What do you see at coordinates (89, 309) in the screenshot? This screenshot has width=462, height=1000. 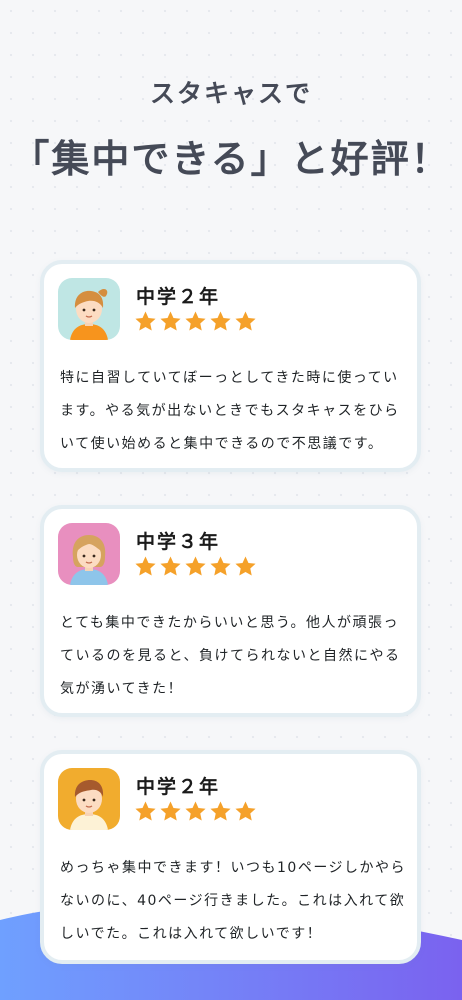 I see `boy-with-ponytail-avatar-icon` at bounding box center [89, 309].